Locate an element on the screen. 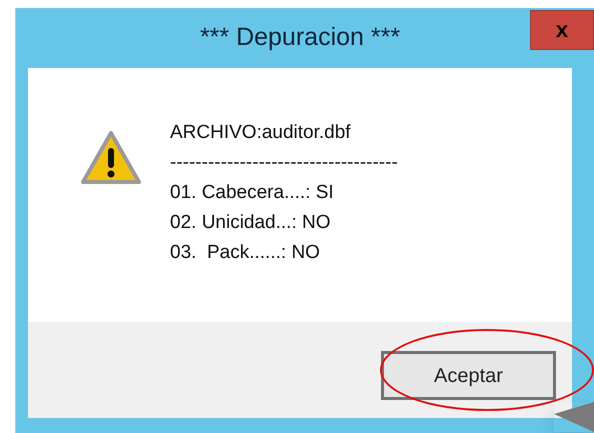  window-title: *** Depuracion *** is located at coordinates (300, 38).